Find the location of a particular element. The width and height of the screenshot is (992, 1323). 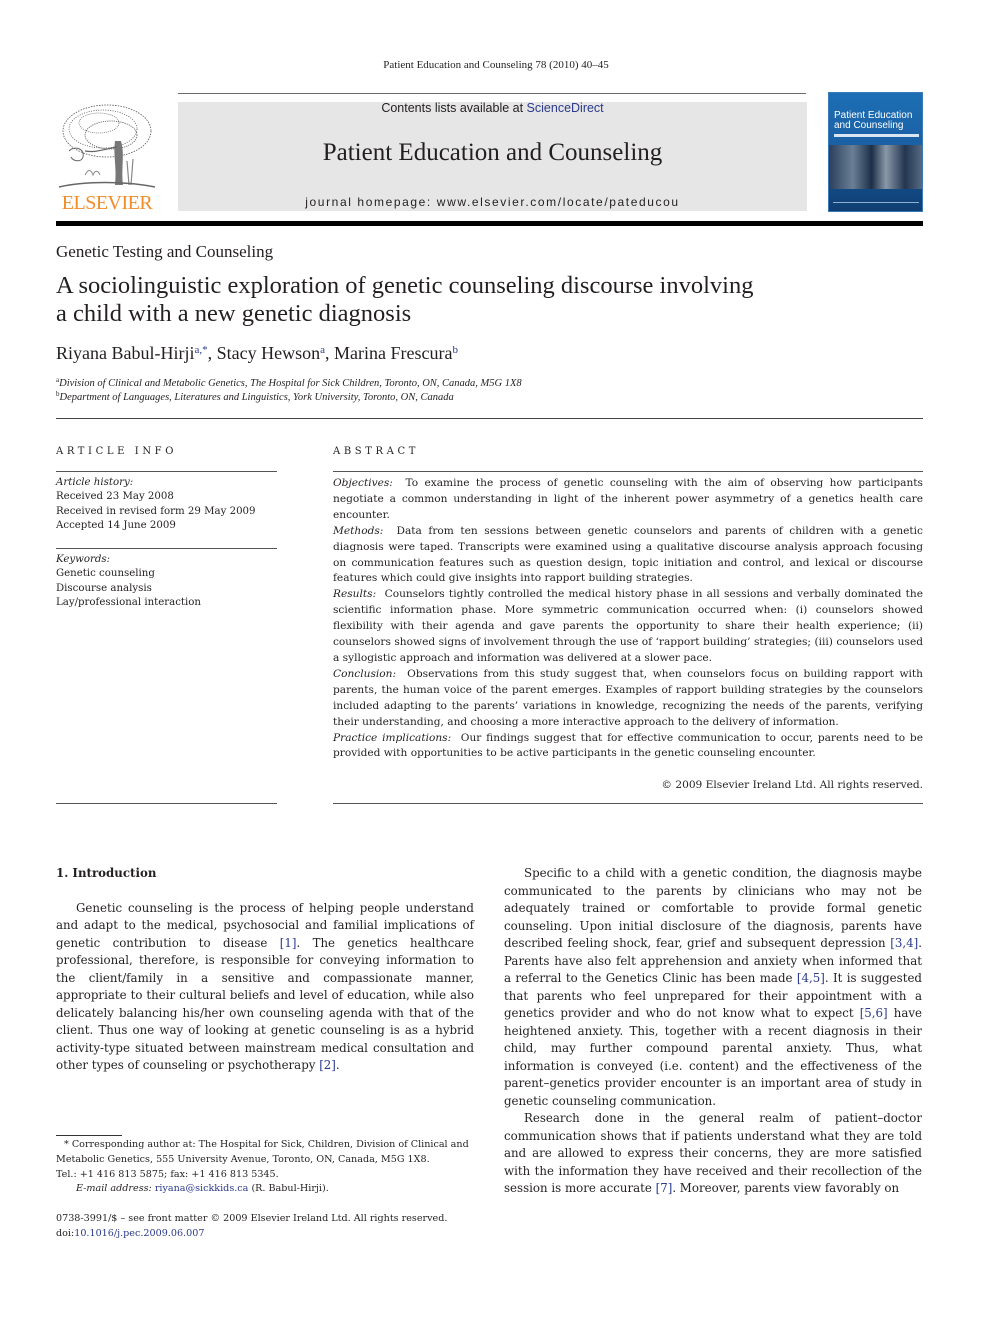

citation-link: [2] is located at coordinates (327, 1065).